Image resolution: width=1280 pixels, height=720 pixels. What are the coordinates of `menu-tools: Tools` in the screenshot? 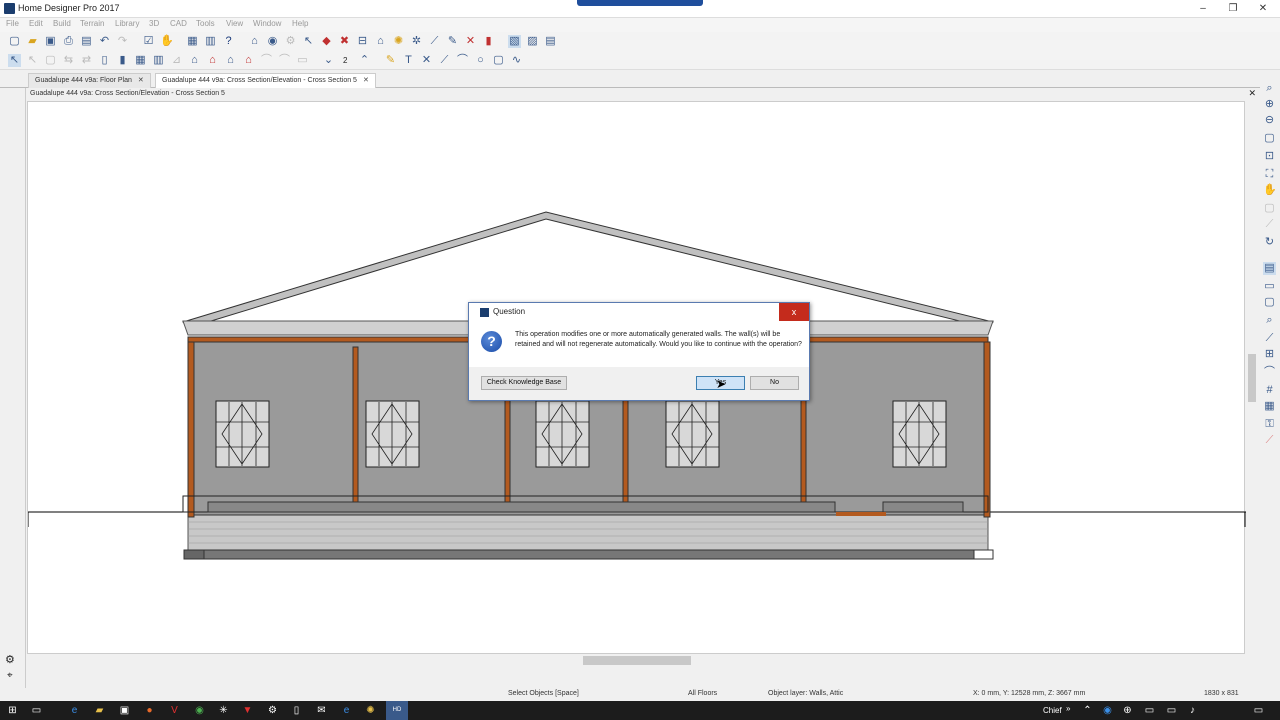 It's located at (205, 23).